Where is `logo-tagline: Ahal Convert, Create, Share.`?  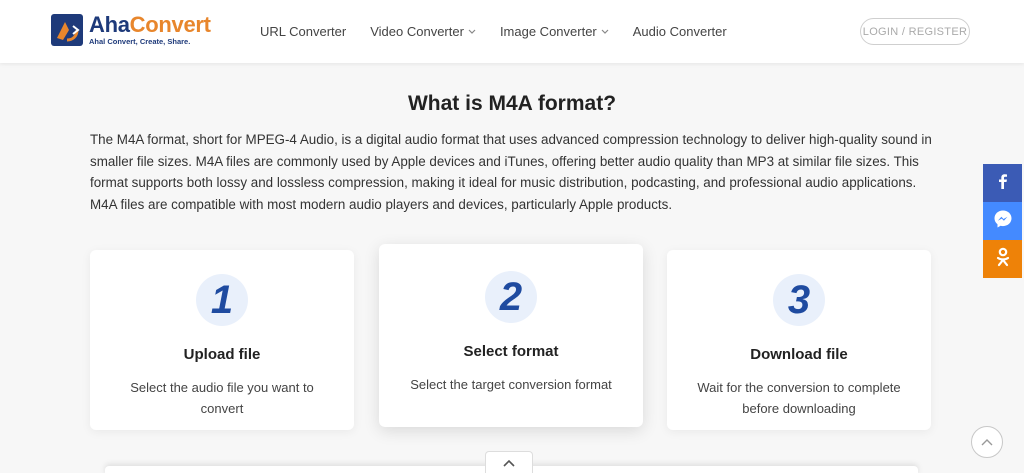
logo-tagline: Ahal Convert, Create, Share. is located at coordinates (140, 41).